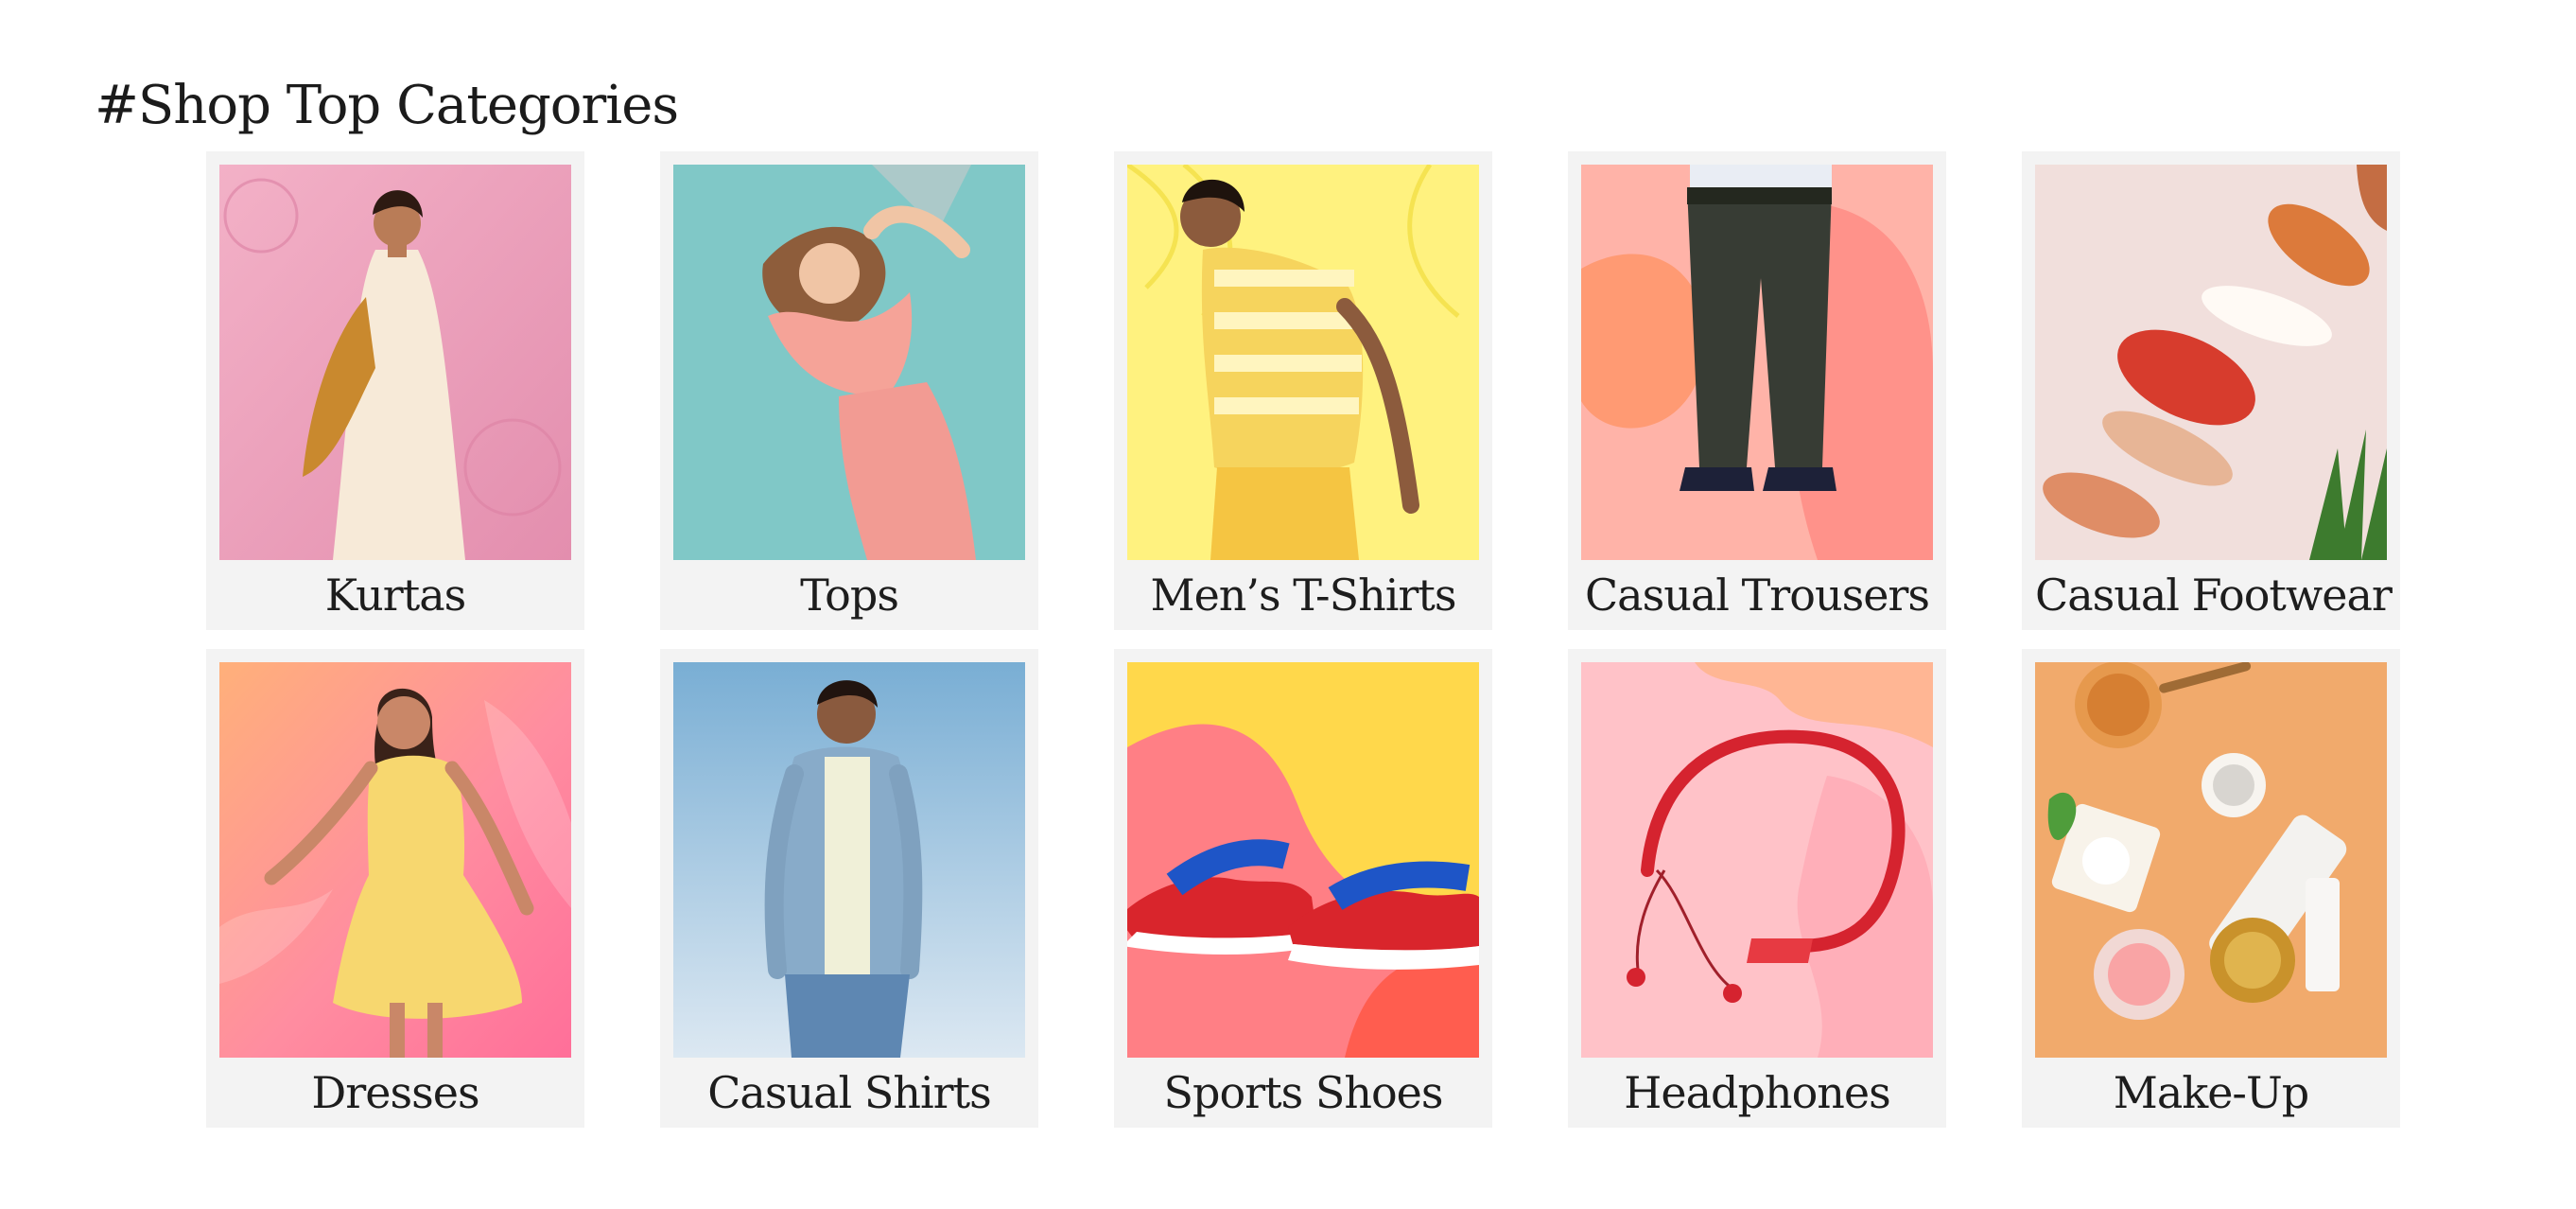 The height and width of the screenshot is (1209, 2576). What do you see at coordinates (1757, 1092) in the screenshot?
I see `category-label: Headphones` at bounding box center [1757, 1092].